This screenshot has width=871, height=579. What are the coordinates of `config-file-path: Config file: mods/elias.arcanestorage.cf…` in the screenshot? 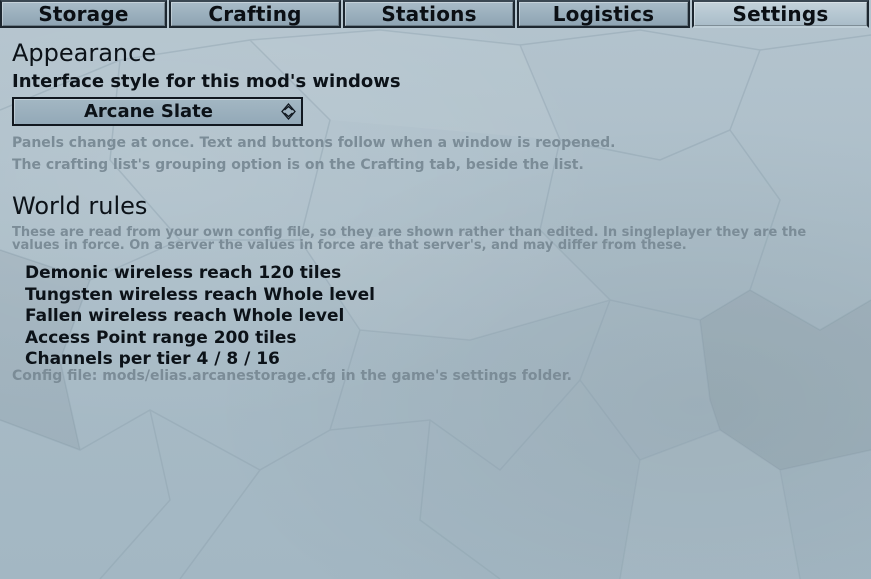 It's located at (292, 375).